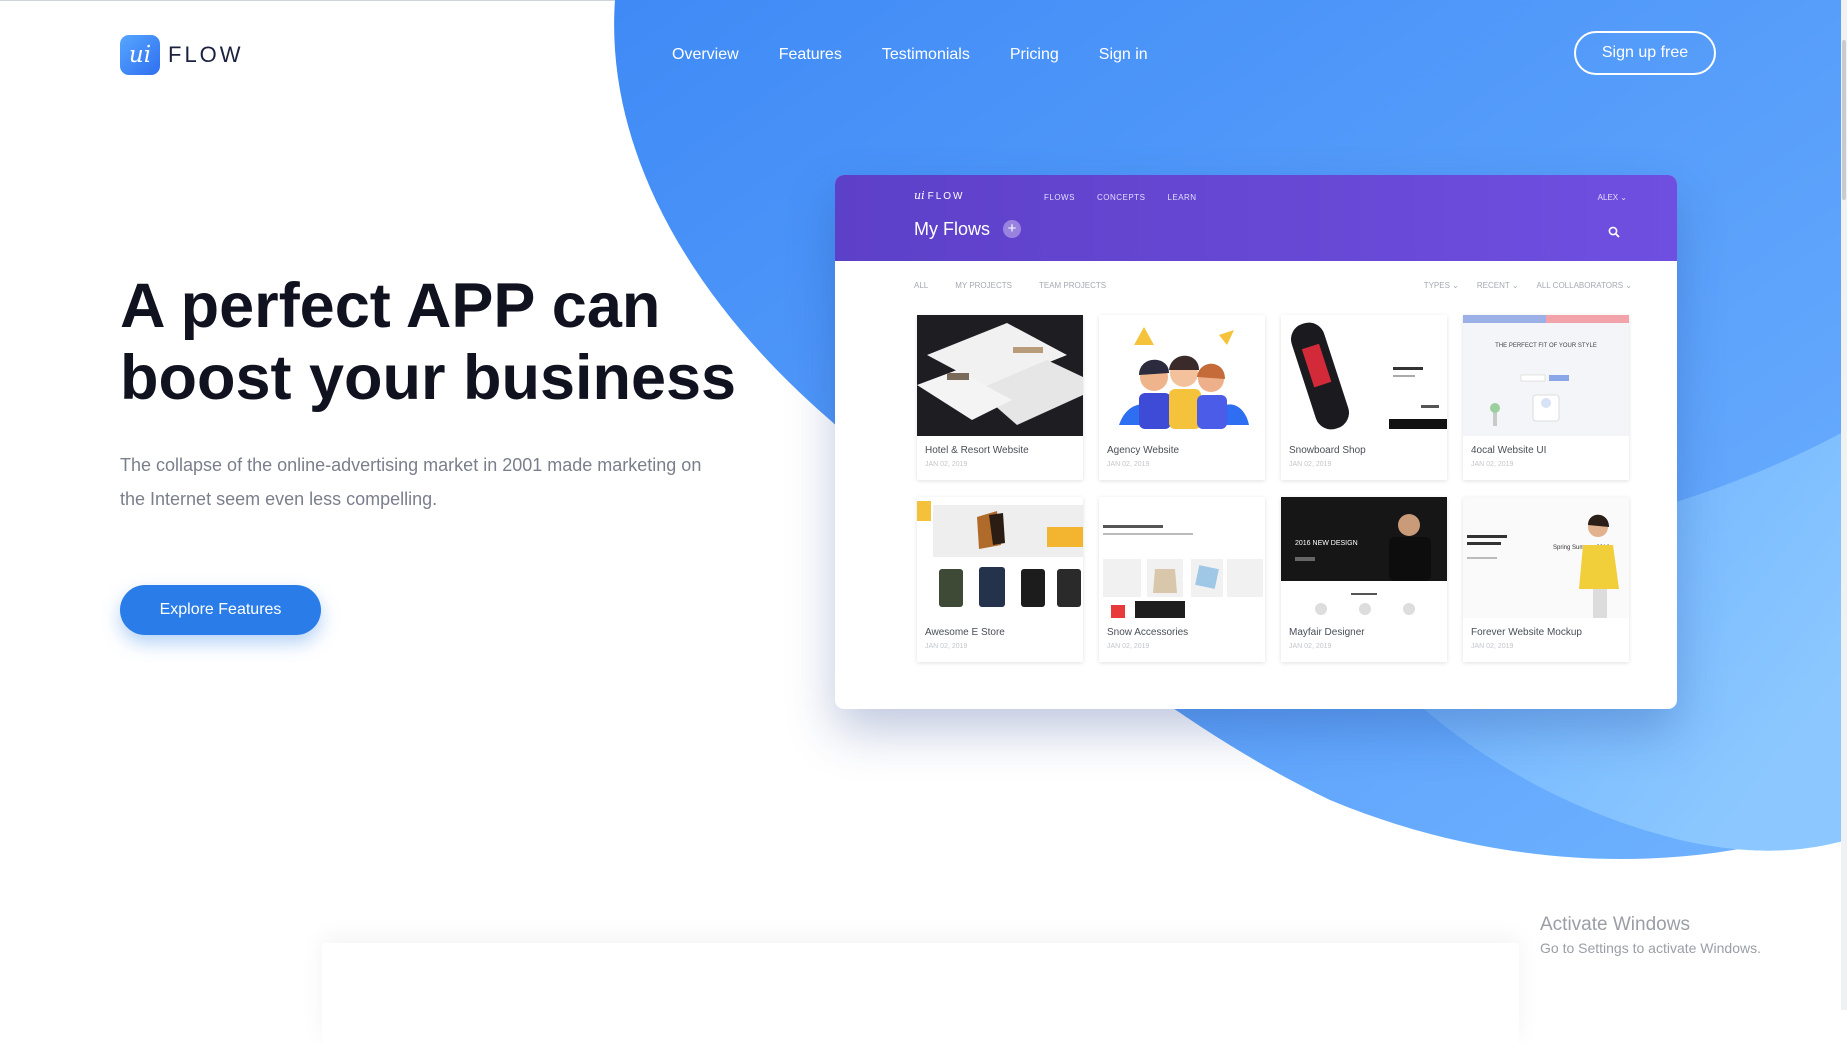  What do you see at coordinates (1546, 346) in the screenshot?
I see `svg-text: THE PERFECT FIT OF YOUR STYLE` at bounding box center [1546, 346].